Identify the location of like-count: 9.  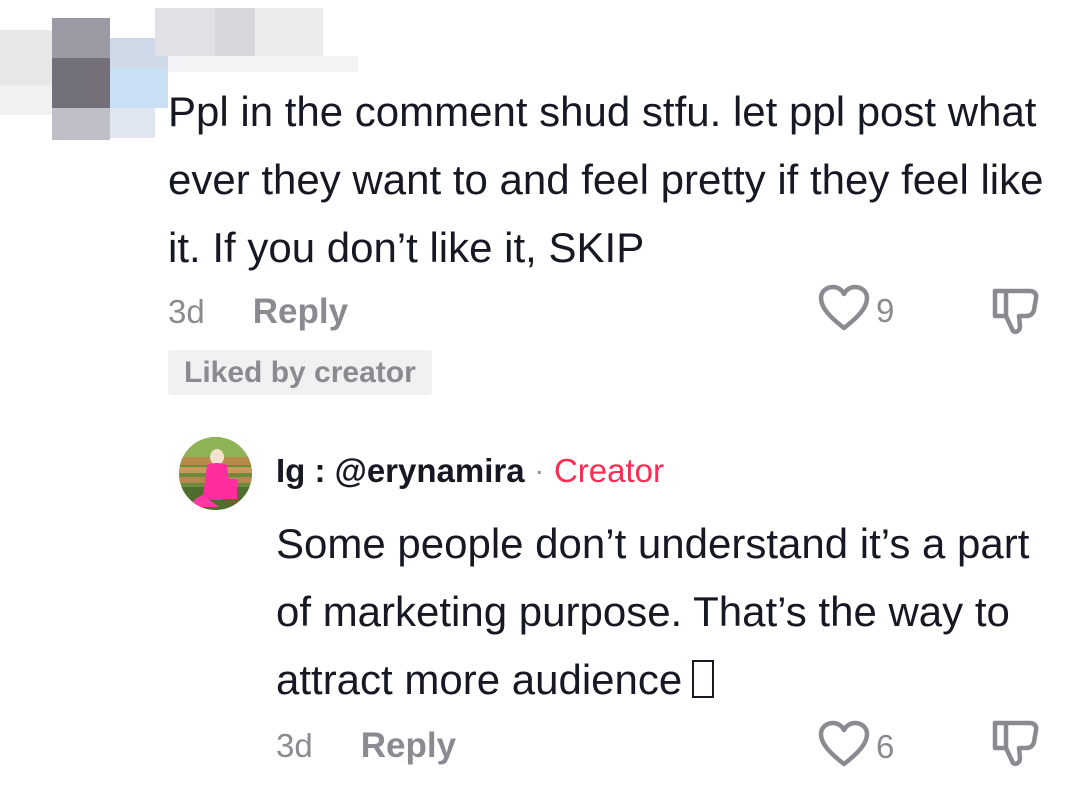
(885, 310).